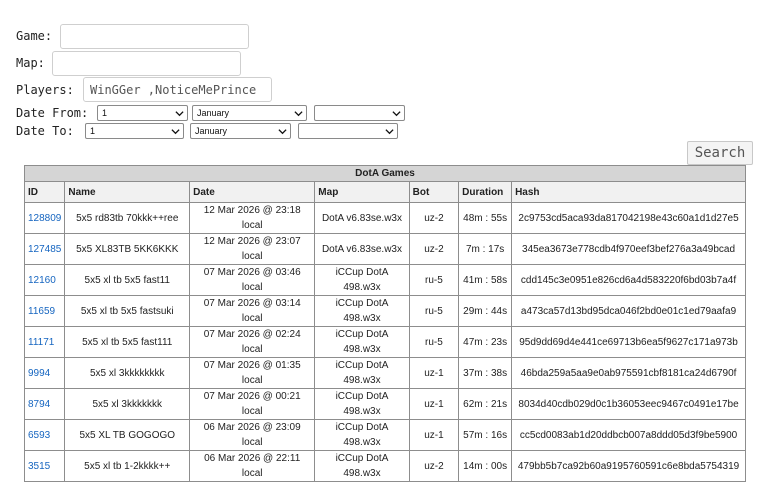  What do you see at coordinates (485, 192) in the screenshot?
I see `header-duration: Duration` at bounding box center [485, 192].